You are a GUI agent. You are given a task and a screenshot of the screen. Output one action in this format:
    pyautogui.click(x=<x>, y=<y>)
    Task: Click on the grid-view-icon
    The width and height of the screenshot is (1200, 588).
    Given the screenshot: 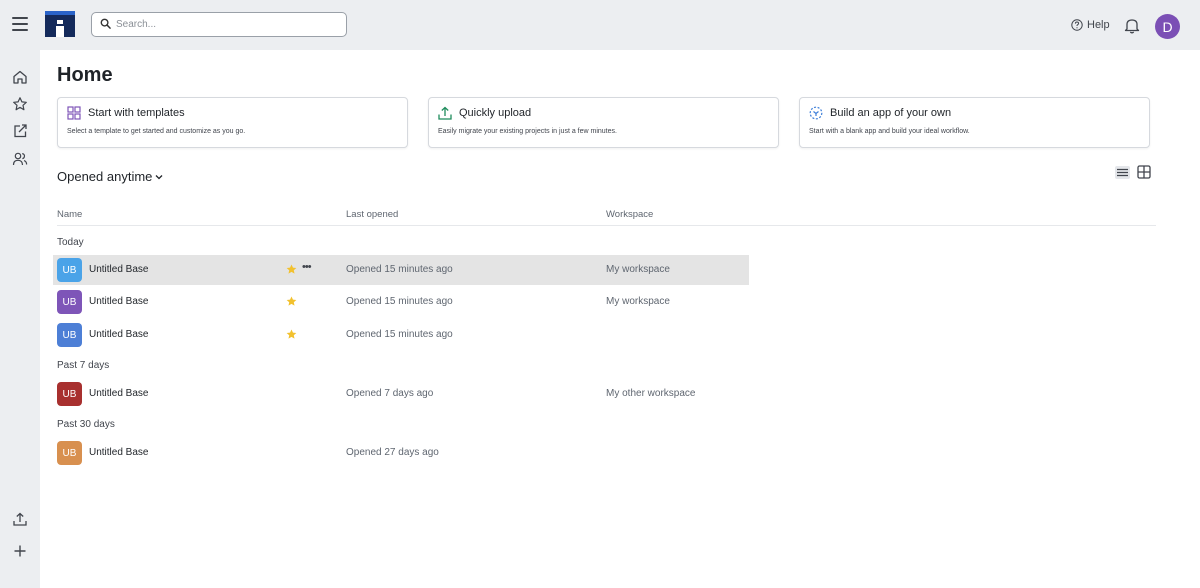 What is the action you would take?
    pyautogui.click(x=1144, y=172)
    